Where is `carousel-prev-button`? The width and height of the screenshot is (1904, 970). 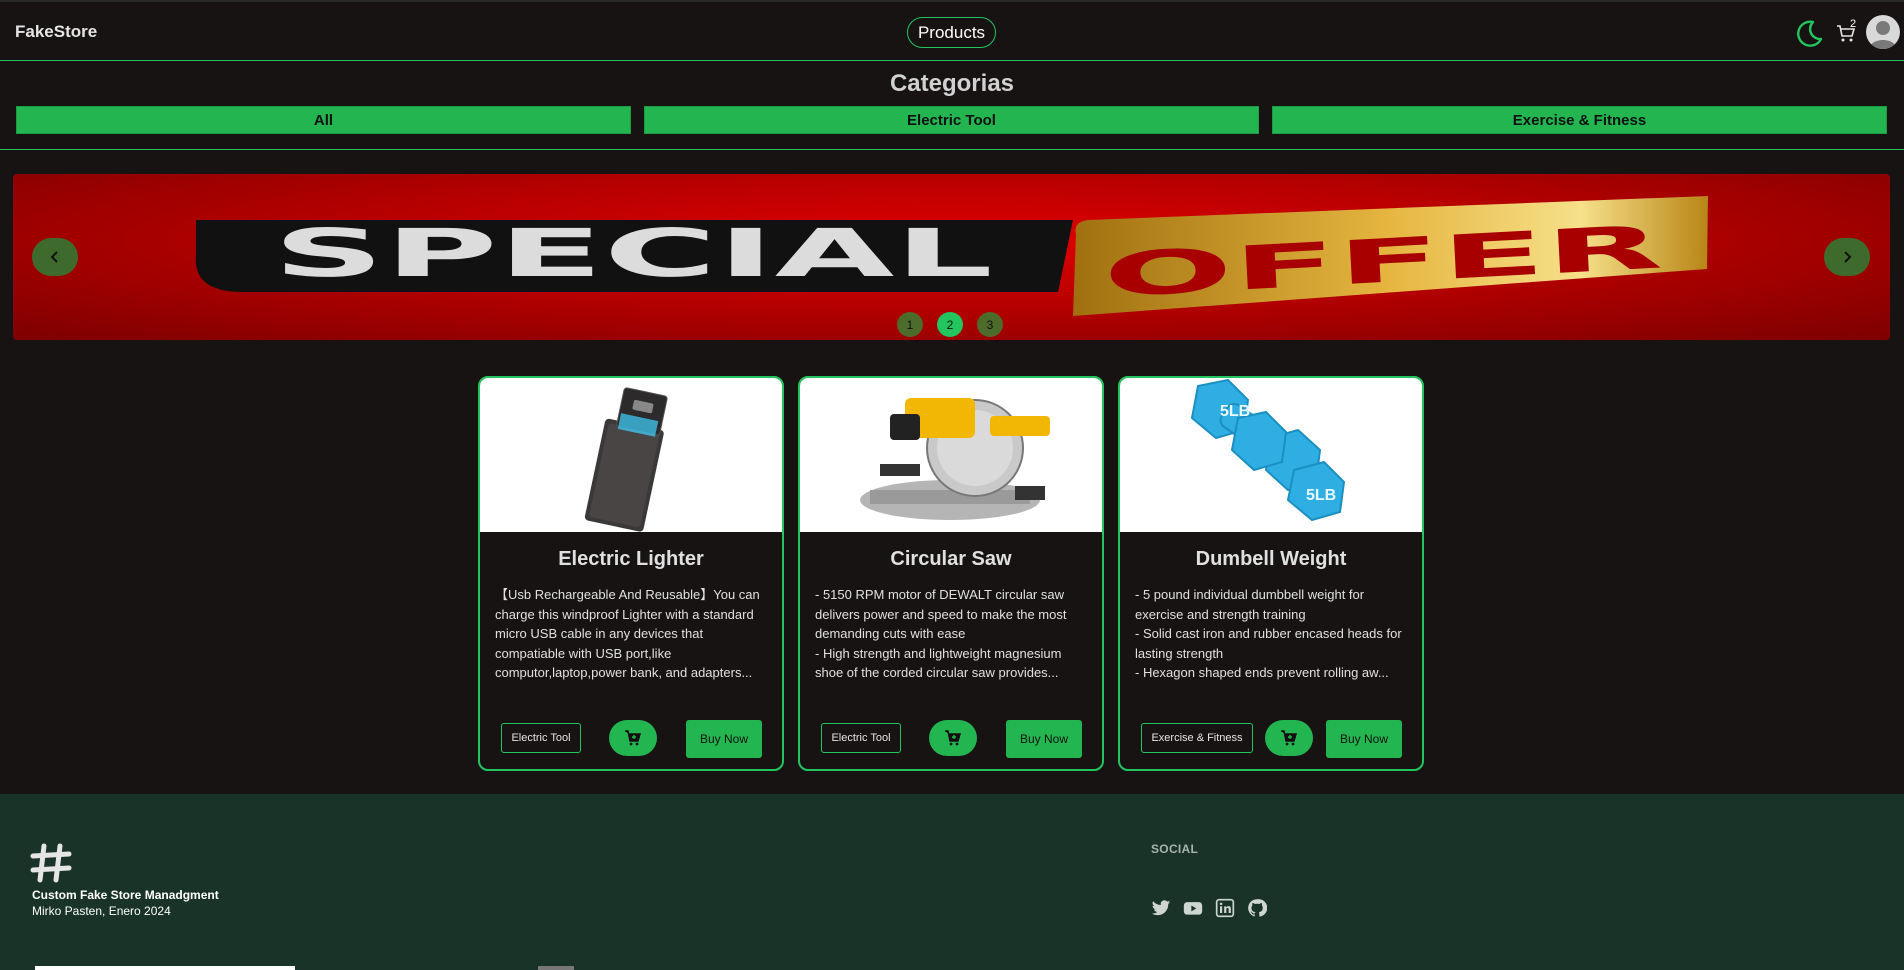 carousel-prev-button is located at coordinates (55, 257).